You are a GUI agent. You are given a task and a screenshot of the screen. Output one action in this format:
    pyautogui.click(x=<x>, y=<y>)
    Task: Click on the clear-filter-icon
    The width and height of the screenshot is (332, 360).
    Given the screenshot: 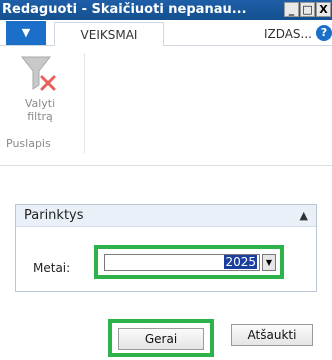 What is the action you would take?
    pyautogui.click(x=38, y=73)
    